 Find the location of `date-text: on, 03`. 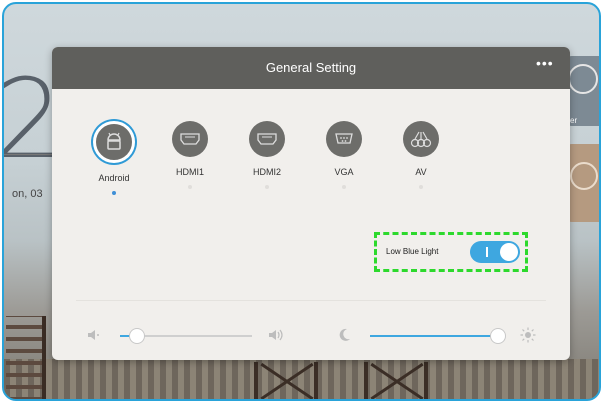

date-text: on, 03 is located at coordinates (27, 194).